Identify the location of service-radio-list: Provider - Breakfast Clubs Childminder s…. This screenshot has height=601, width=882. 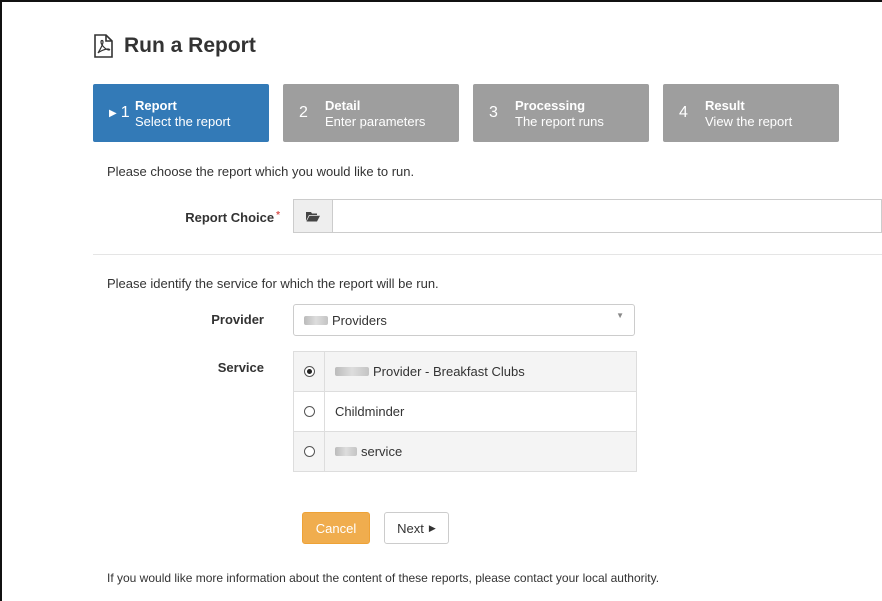
(465, 411).